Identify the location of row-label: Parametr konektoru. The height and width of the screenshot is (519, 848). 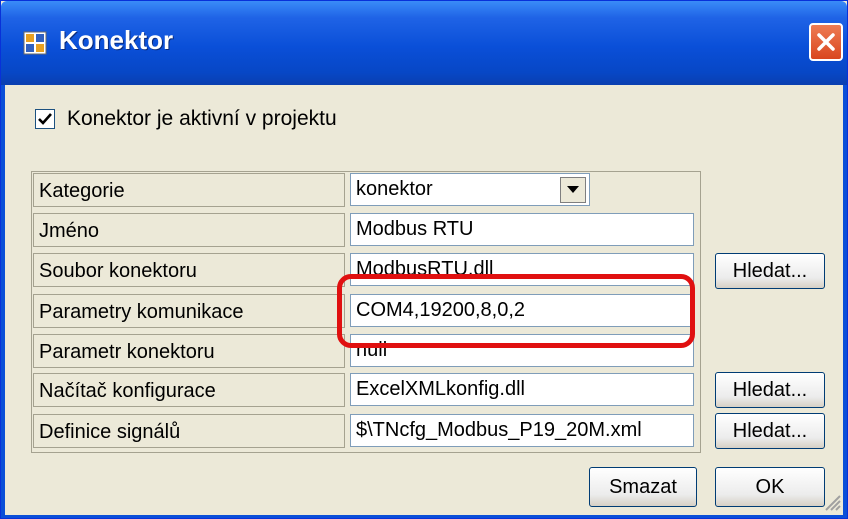
(189, 351).